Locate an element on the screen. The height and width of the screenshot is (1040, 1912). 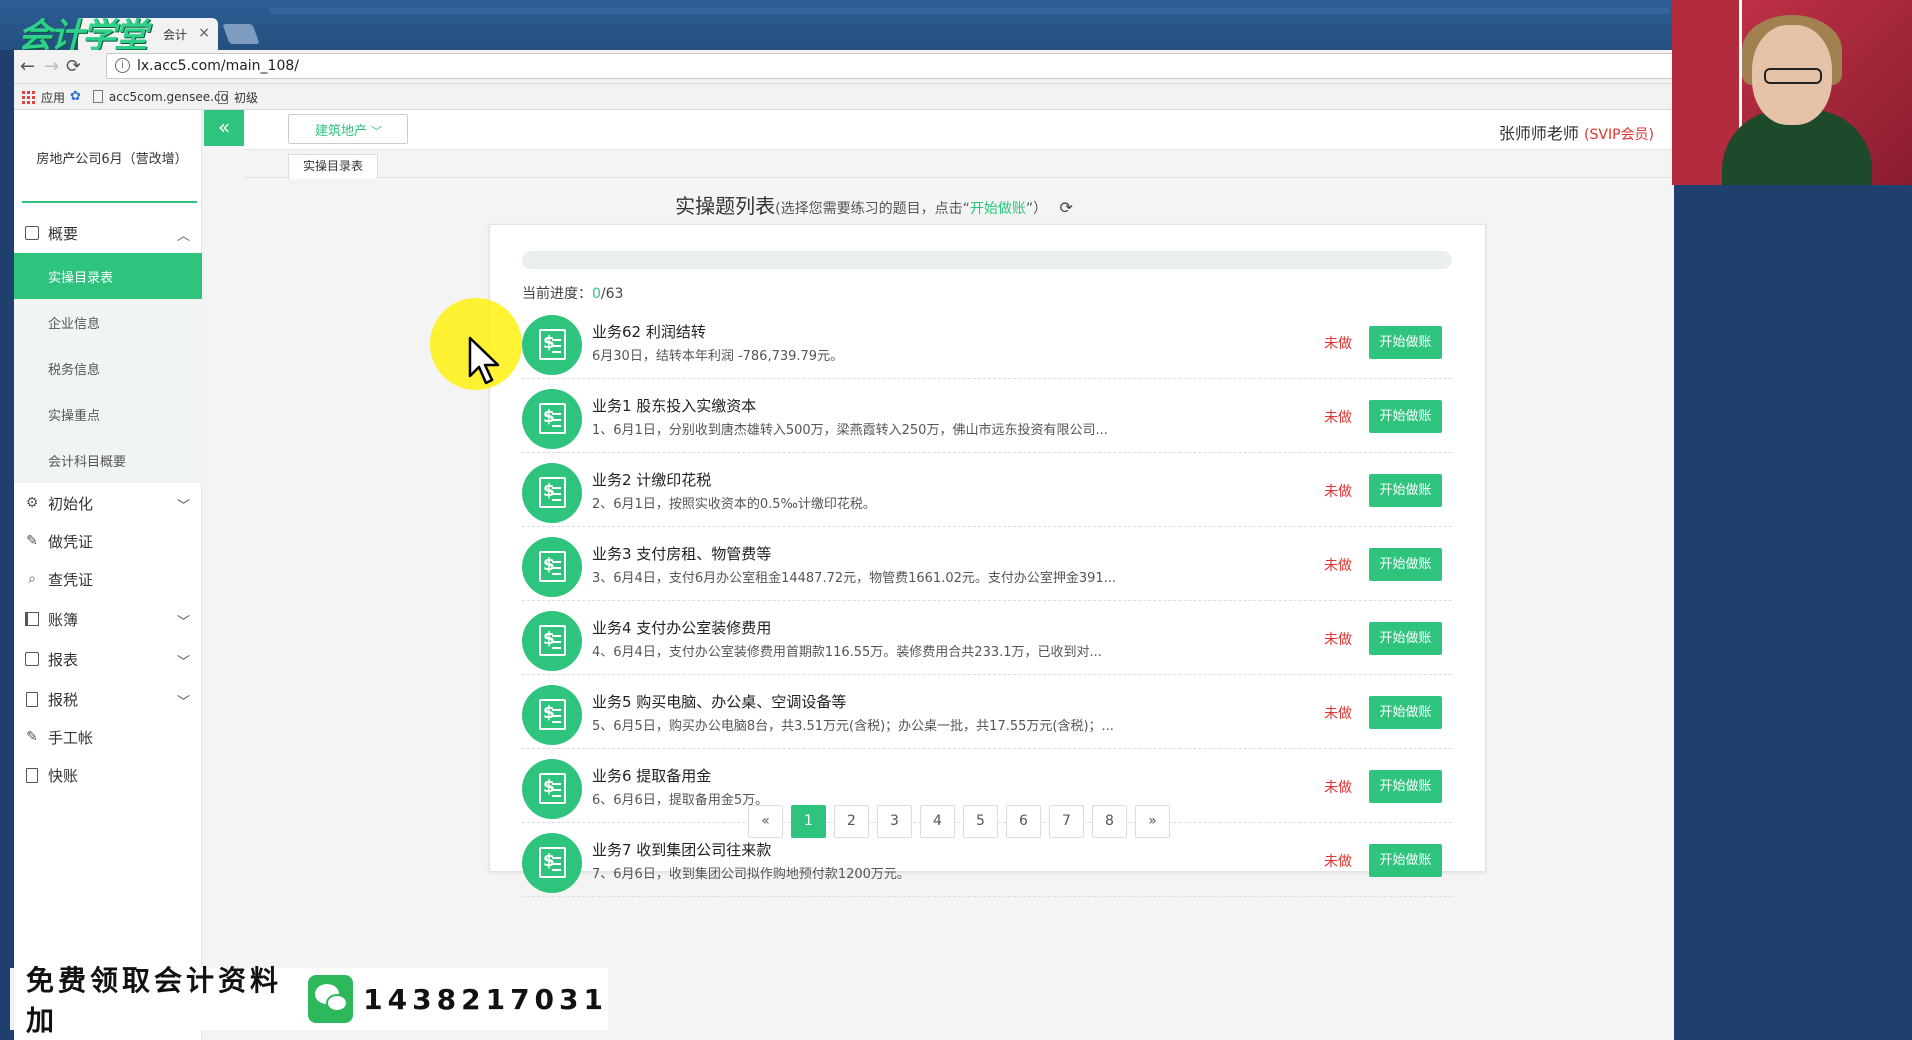
webcam-overlay is located at coordinates (1792, 92).